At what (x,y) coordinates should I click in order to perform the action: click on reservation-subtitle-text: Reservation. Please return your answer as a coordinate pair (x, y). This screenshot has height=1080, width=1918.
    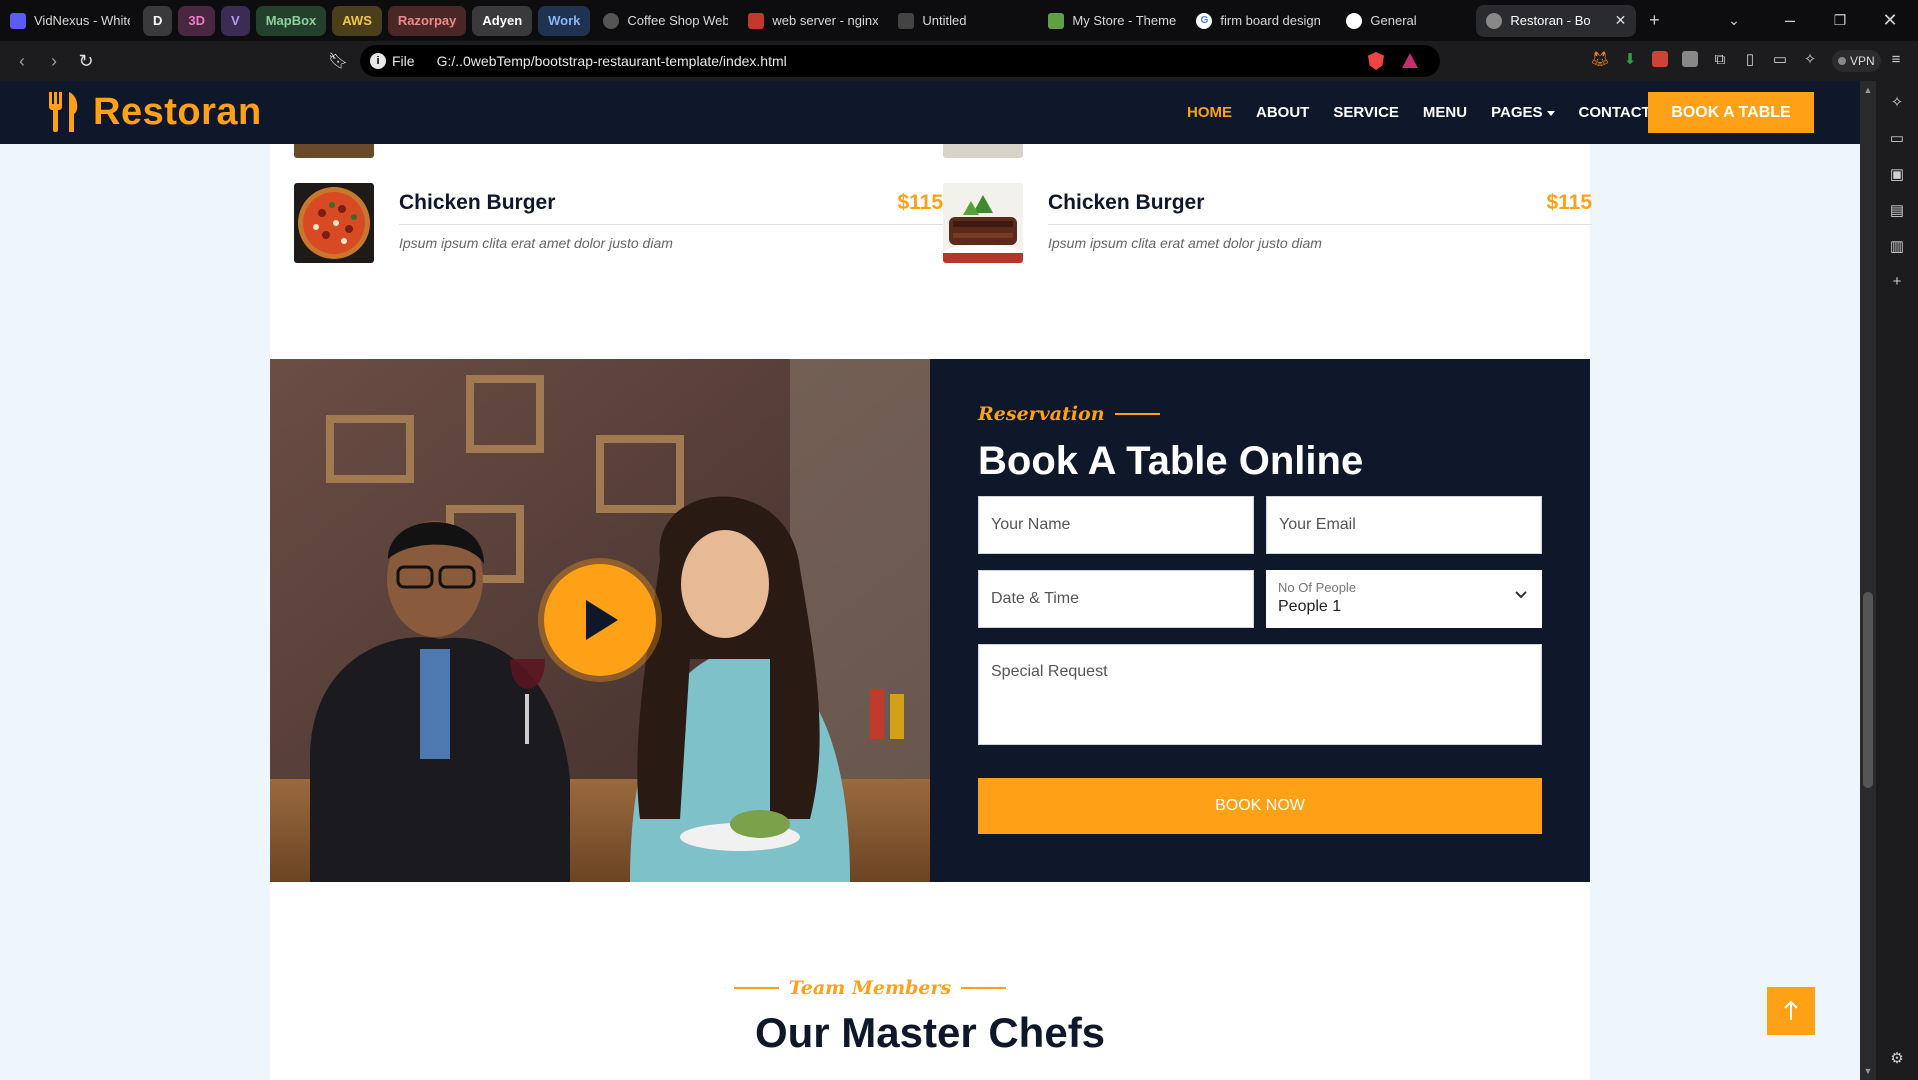
    Looking at the image, I should click on (1041, 414).